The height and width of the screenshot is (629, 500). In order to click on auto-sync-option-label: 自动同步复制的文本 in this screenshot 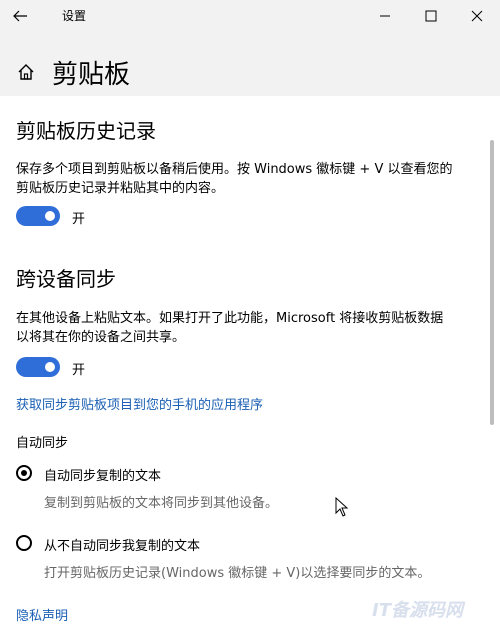, I will do `click(102, 474)`.